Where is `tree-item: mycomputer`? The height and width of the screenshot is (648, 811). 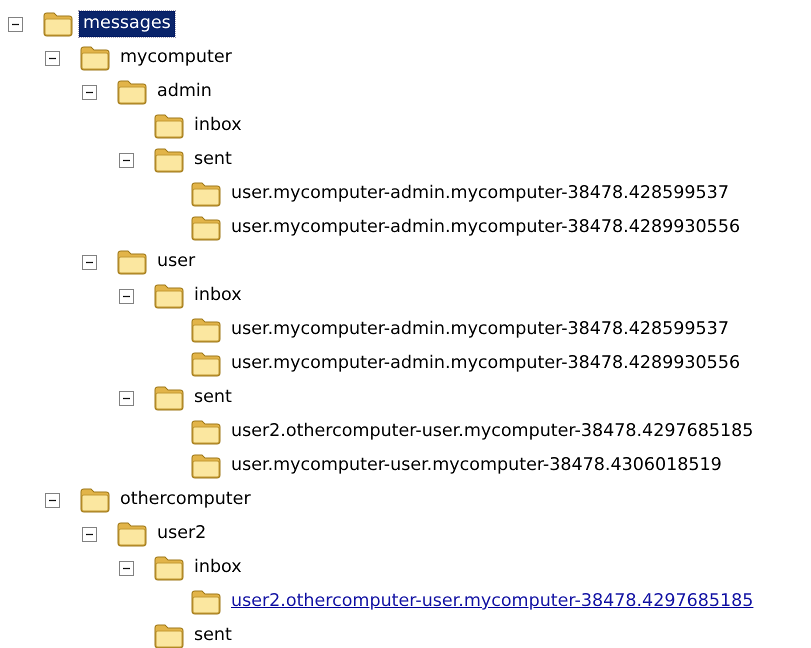 tree-item: mycomputer is located at coordinates (176, 58).